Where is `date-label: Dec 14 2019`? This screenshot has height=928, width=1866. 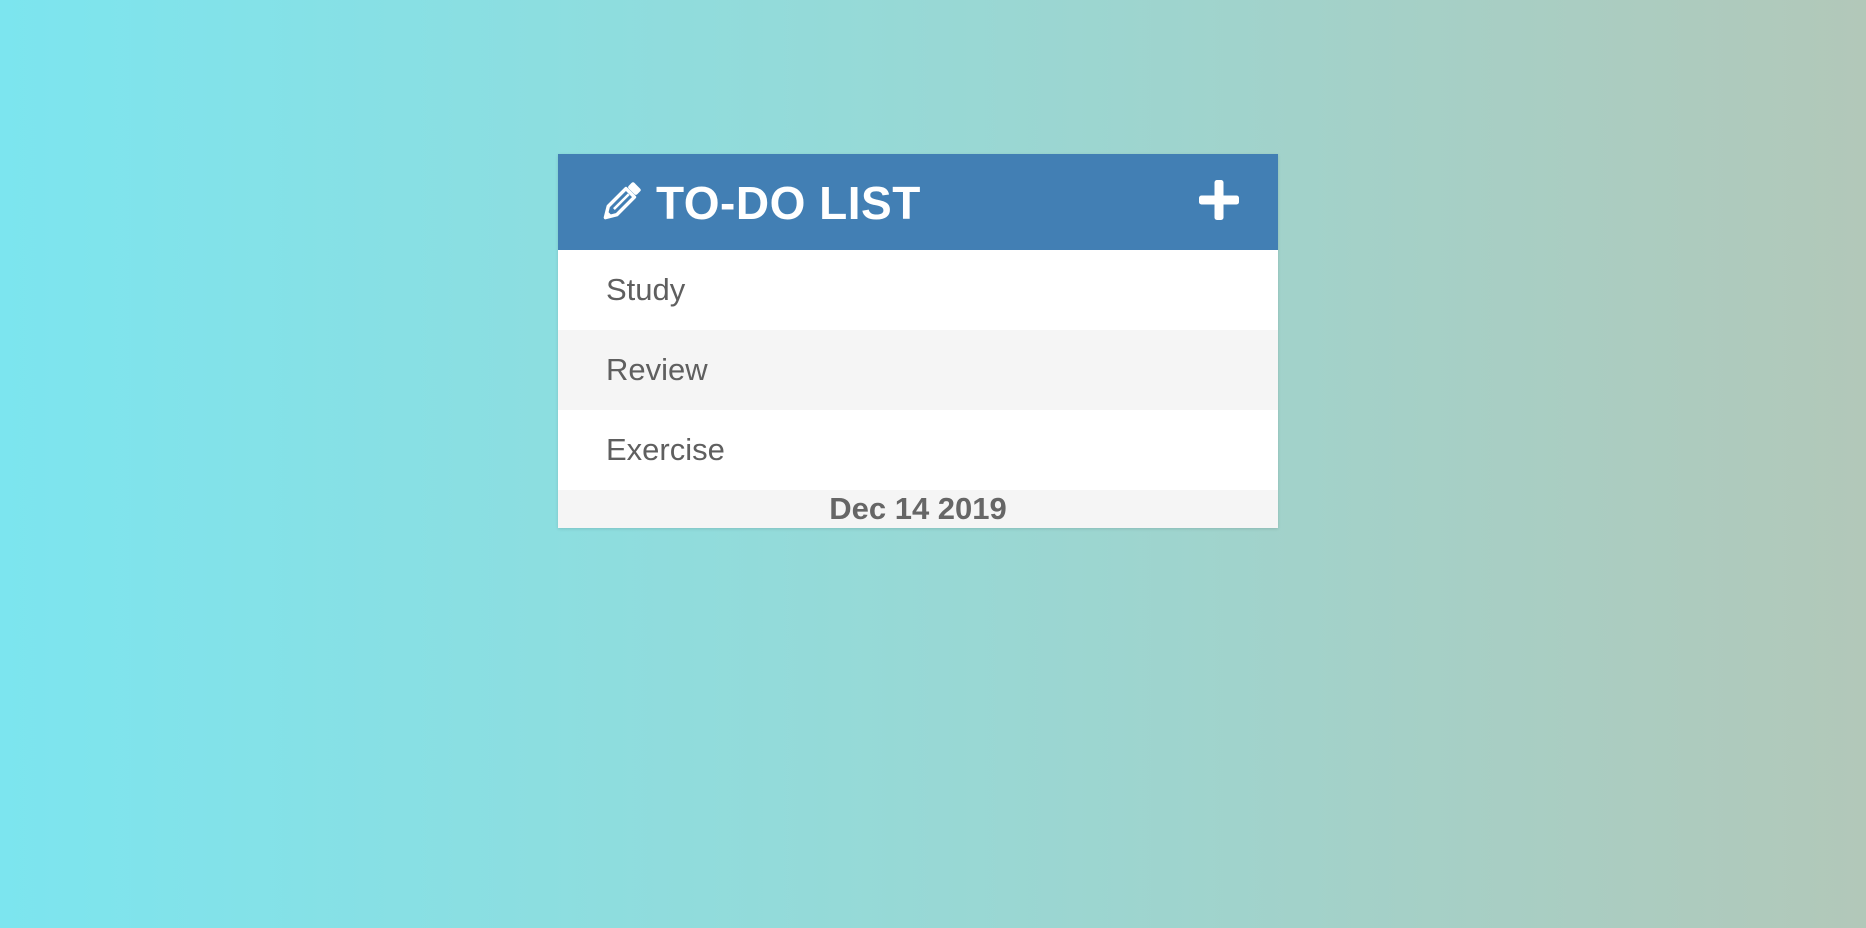 date-label: Dec 14 2019 is located at coordinates (918, 508).